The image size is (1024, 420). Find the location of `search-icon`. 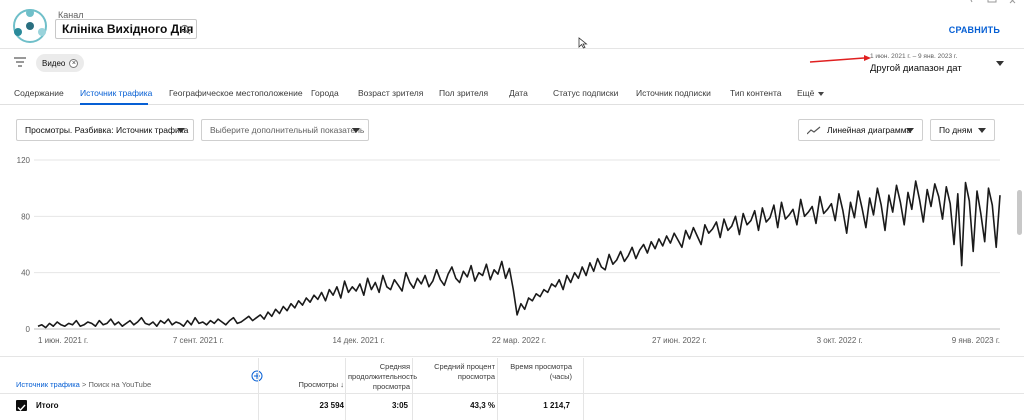

search-icon is located at coordinates (185, 29).